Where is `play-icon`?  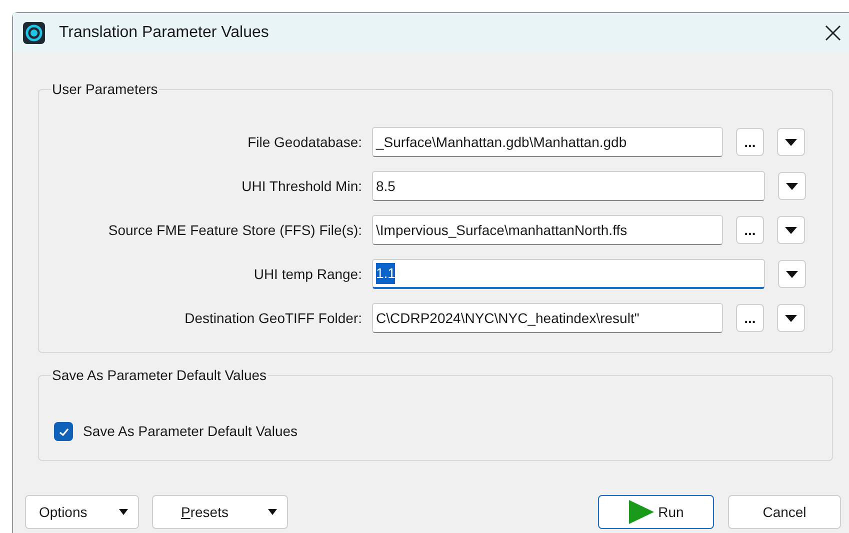
play-icon is located at coordinates (641, 512).